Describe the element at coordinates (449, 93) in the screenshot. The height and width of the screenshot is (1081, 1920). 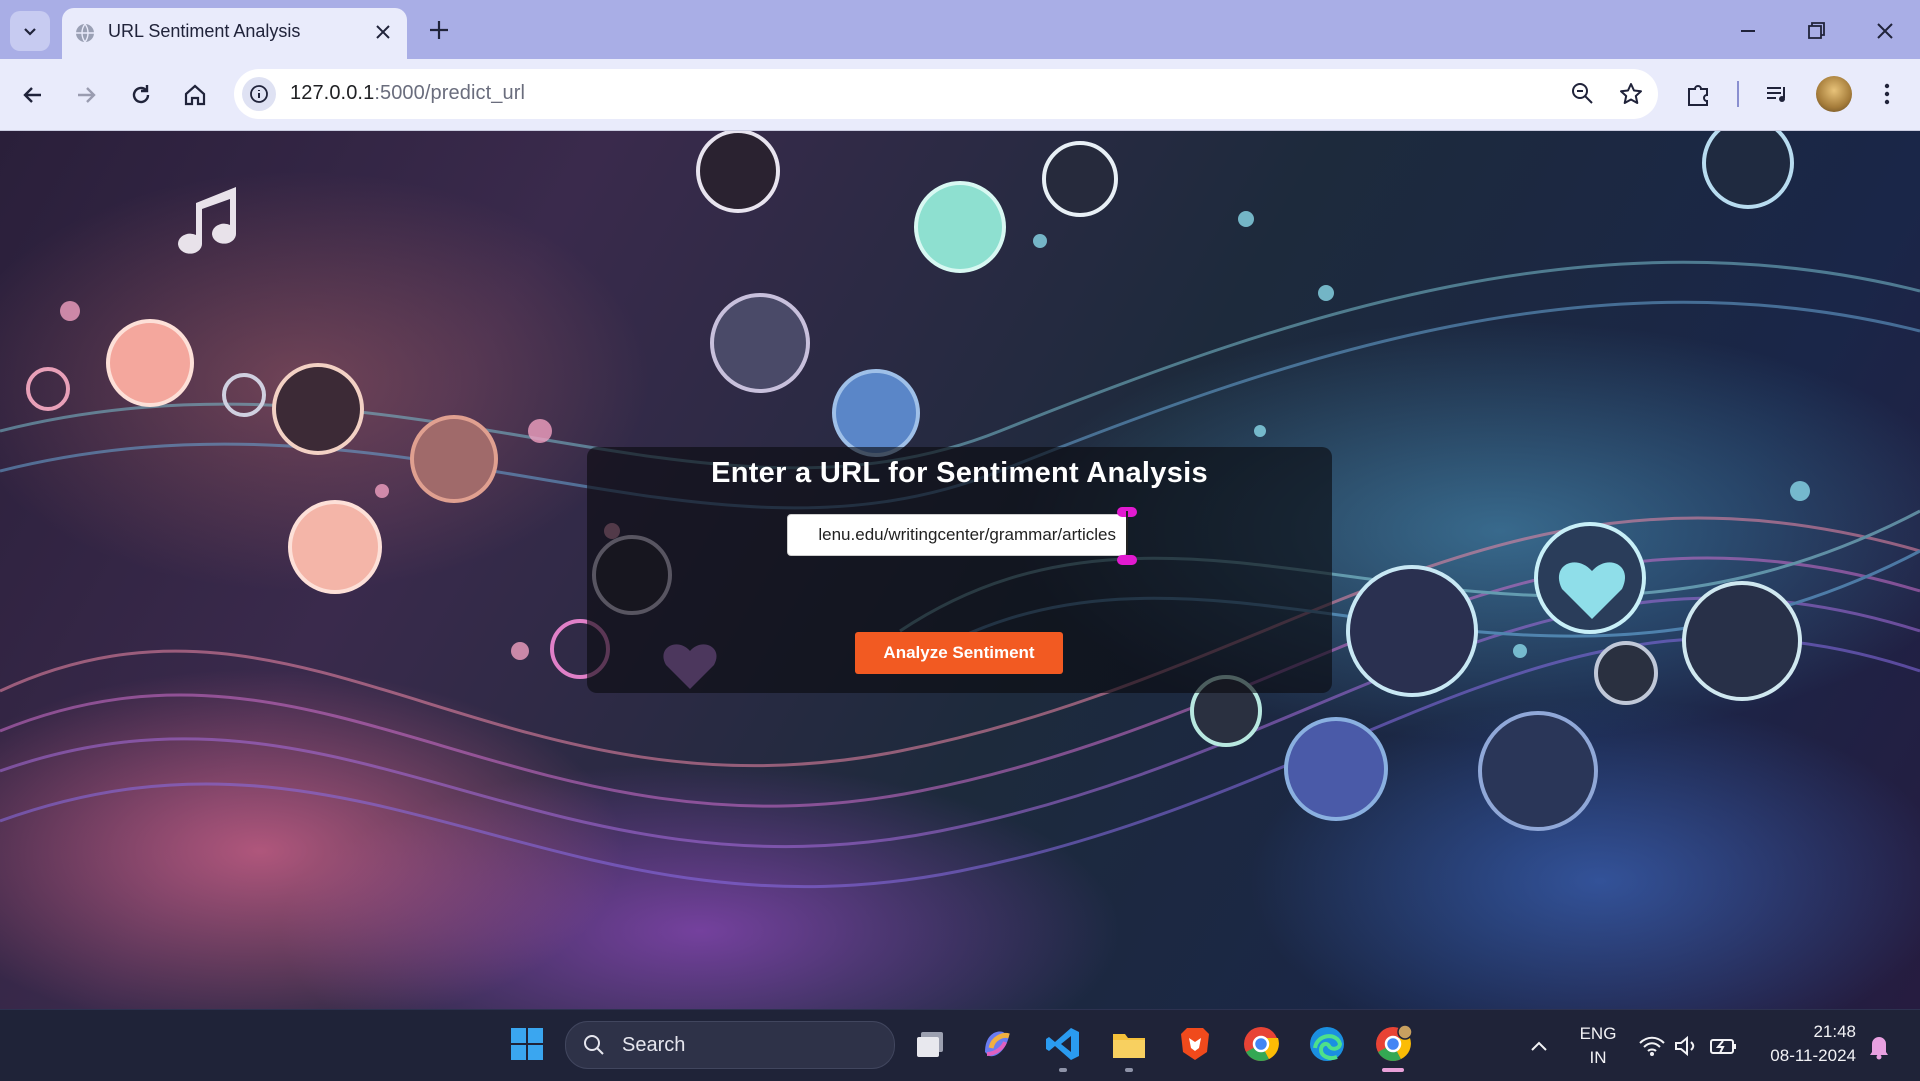
I see `url-path: :5000/predict_url` at that location.